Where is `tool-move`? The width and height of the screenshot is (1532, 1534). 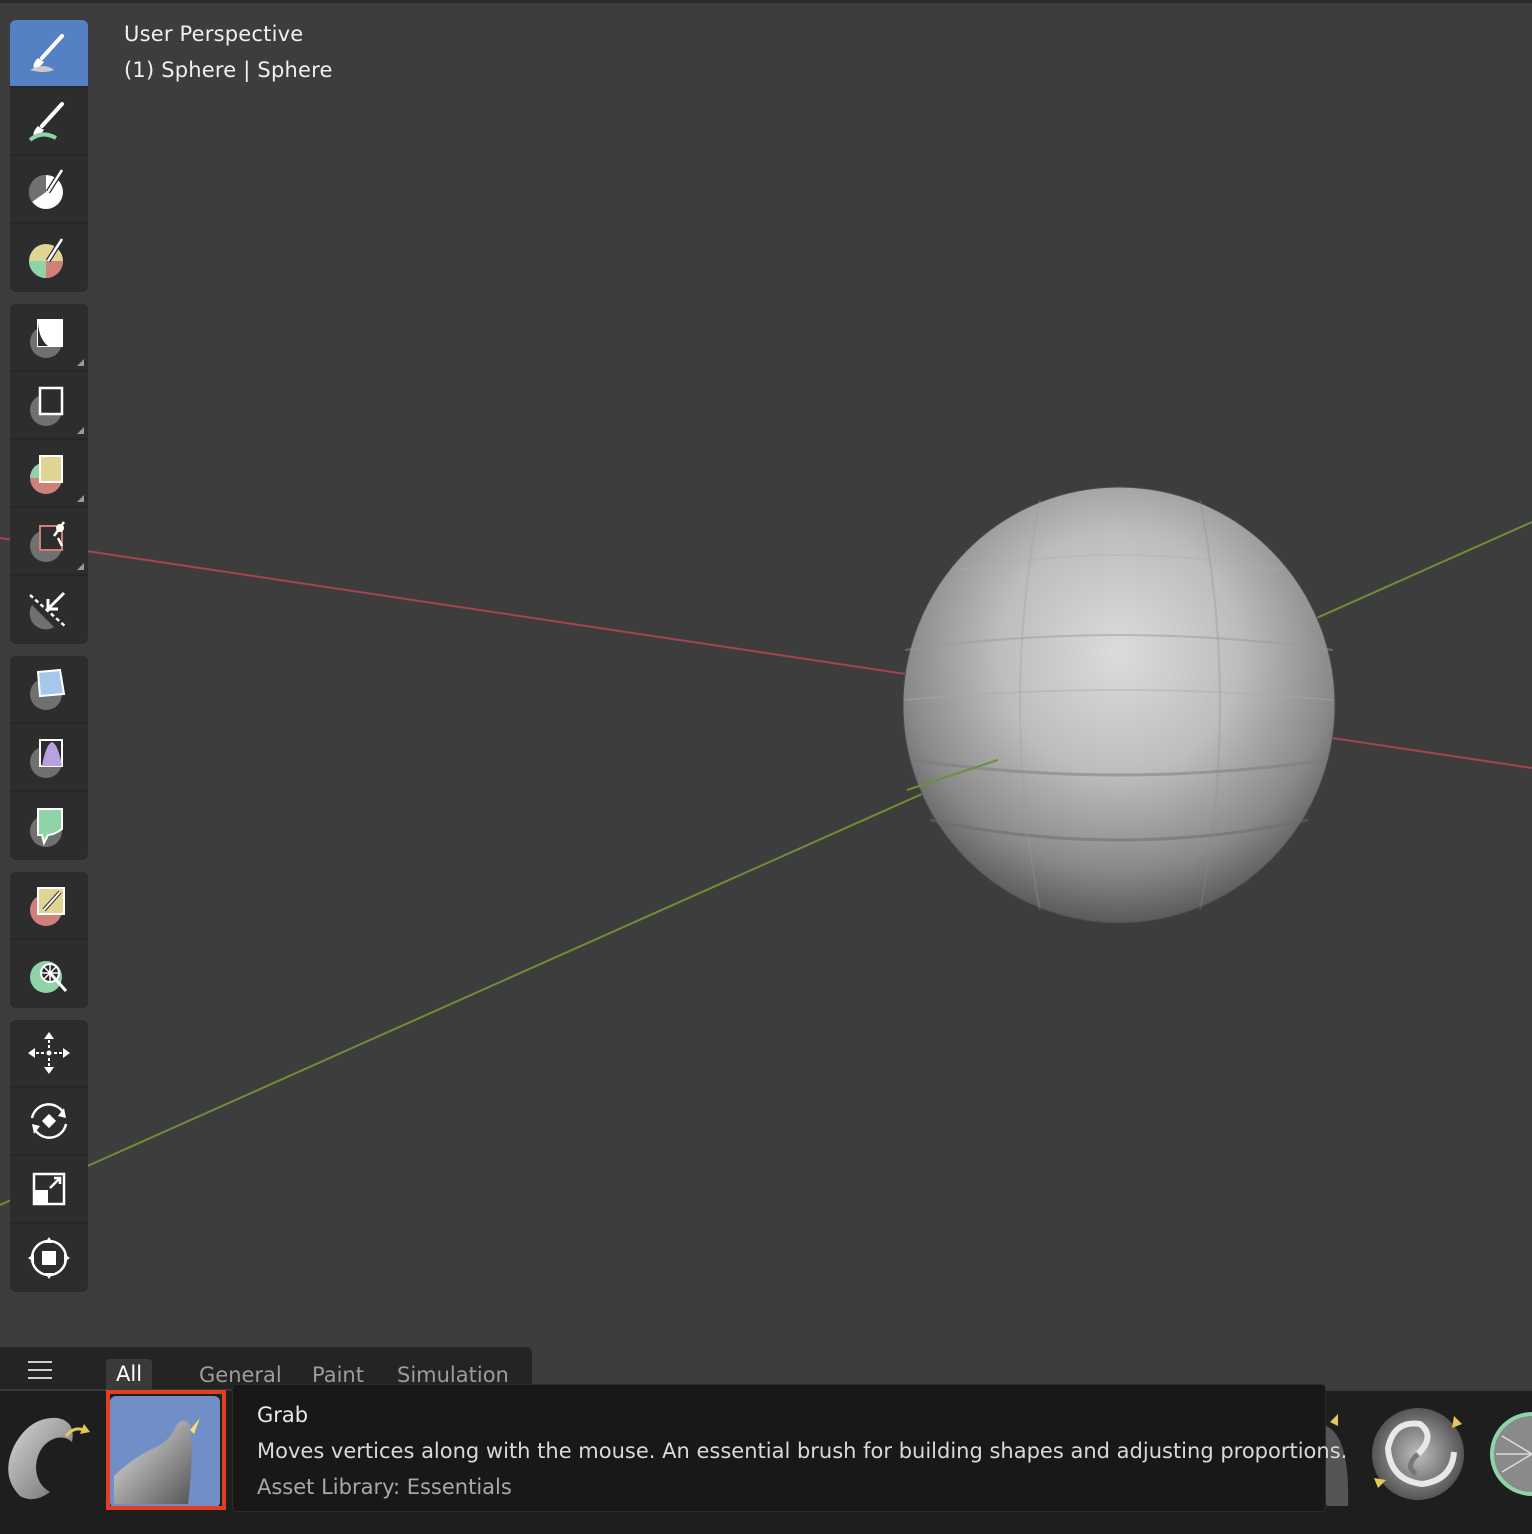
tool-move is located at coordinates (49, 1054).